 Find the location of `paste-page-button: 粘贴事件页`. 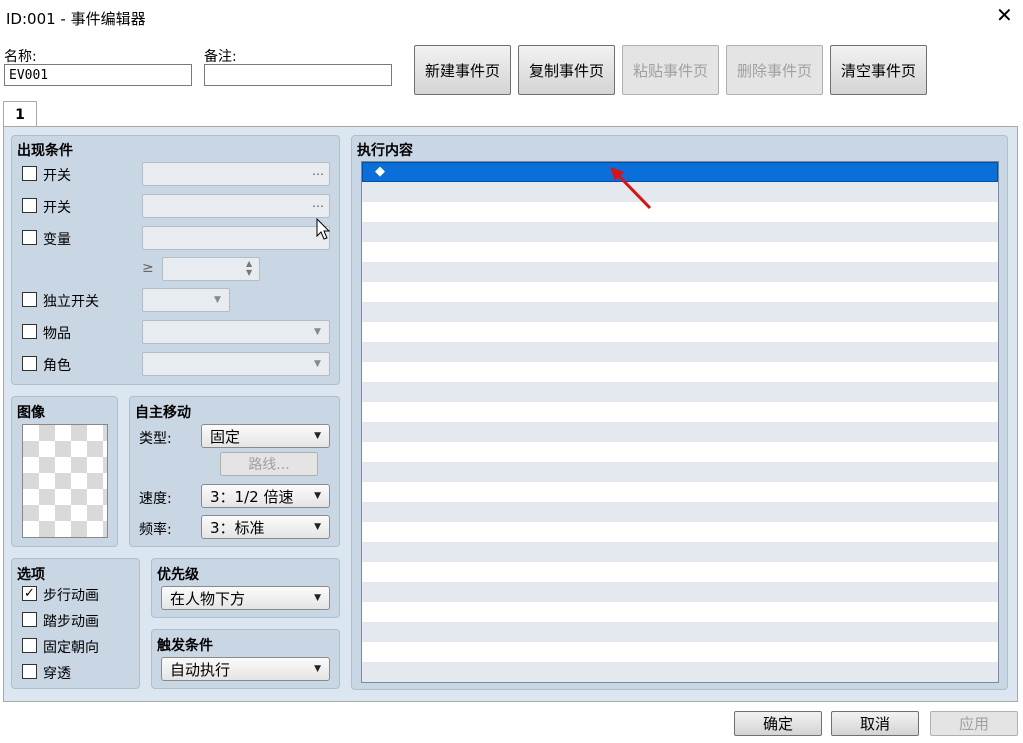

paste-page-button: 粘贴事件页 is located at coordinates (670, 70).